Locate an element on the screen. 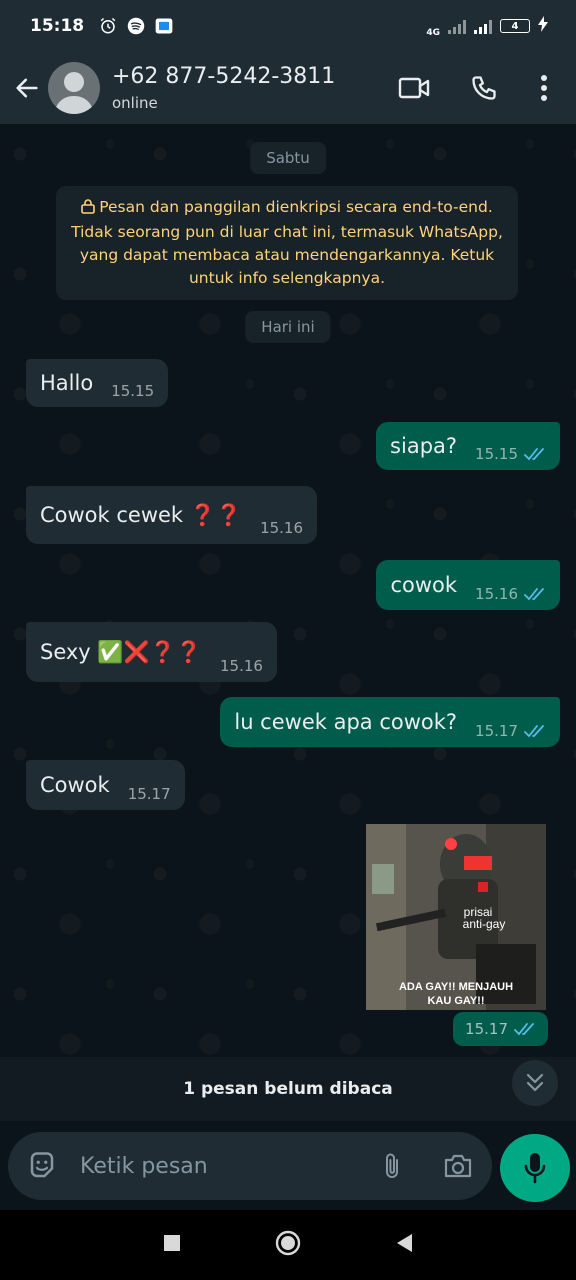 This screenshot has height=1280, width=576. default-avatar-icon is located at coordinates (74, 93).